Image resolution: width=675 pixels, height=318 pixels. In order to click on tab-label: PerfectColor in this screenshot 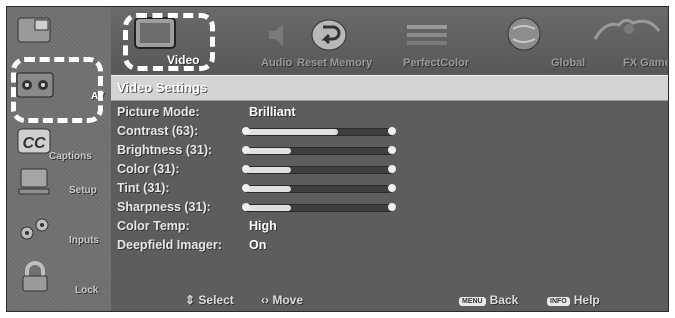, I will do `click(436, 63)`.